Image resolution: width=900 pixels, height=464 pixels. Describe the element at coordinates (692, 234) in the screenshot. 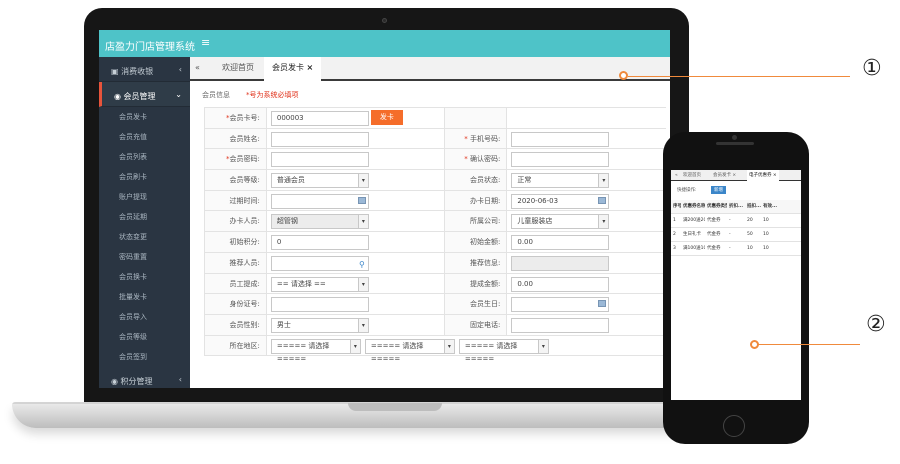

I see `table-cell: 生日礼卡` at that location.